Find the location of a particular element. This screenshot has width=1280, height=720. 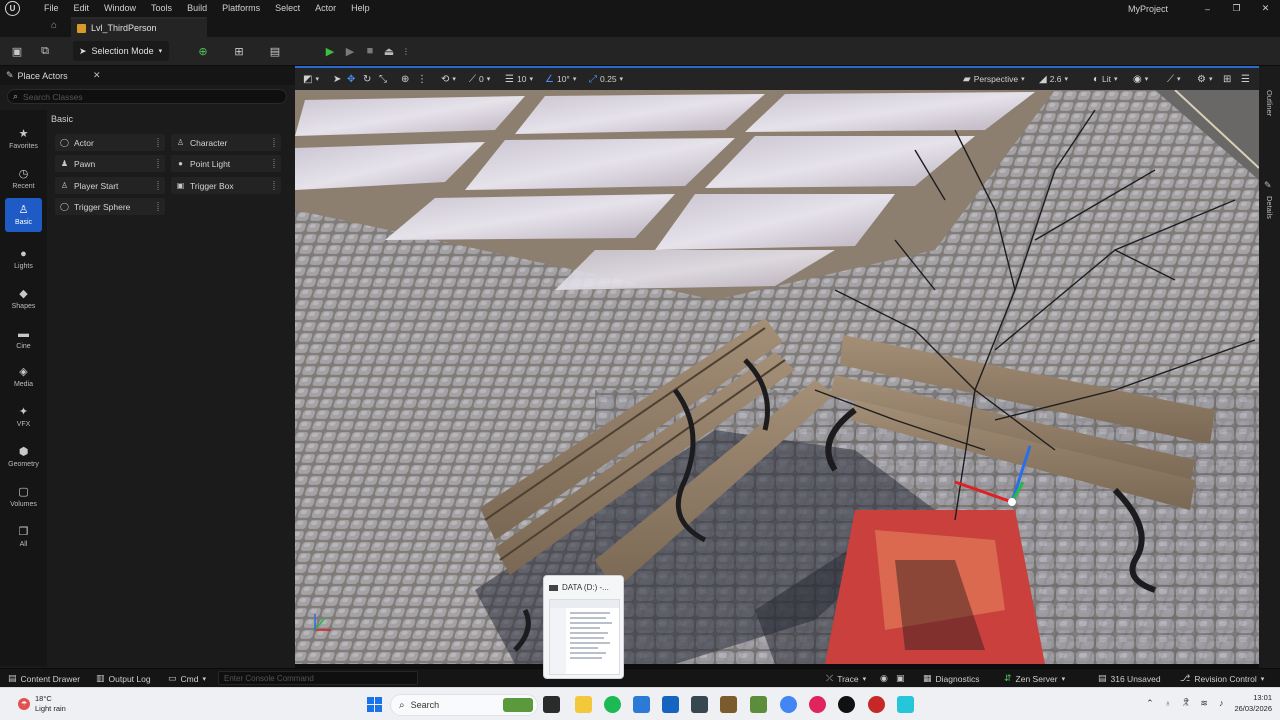

revision-control-dropdown: ⎇ Revision Control ▾ is located at coordinates (1222, 678).